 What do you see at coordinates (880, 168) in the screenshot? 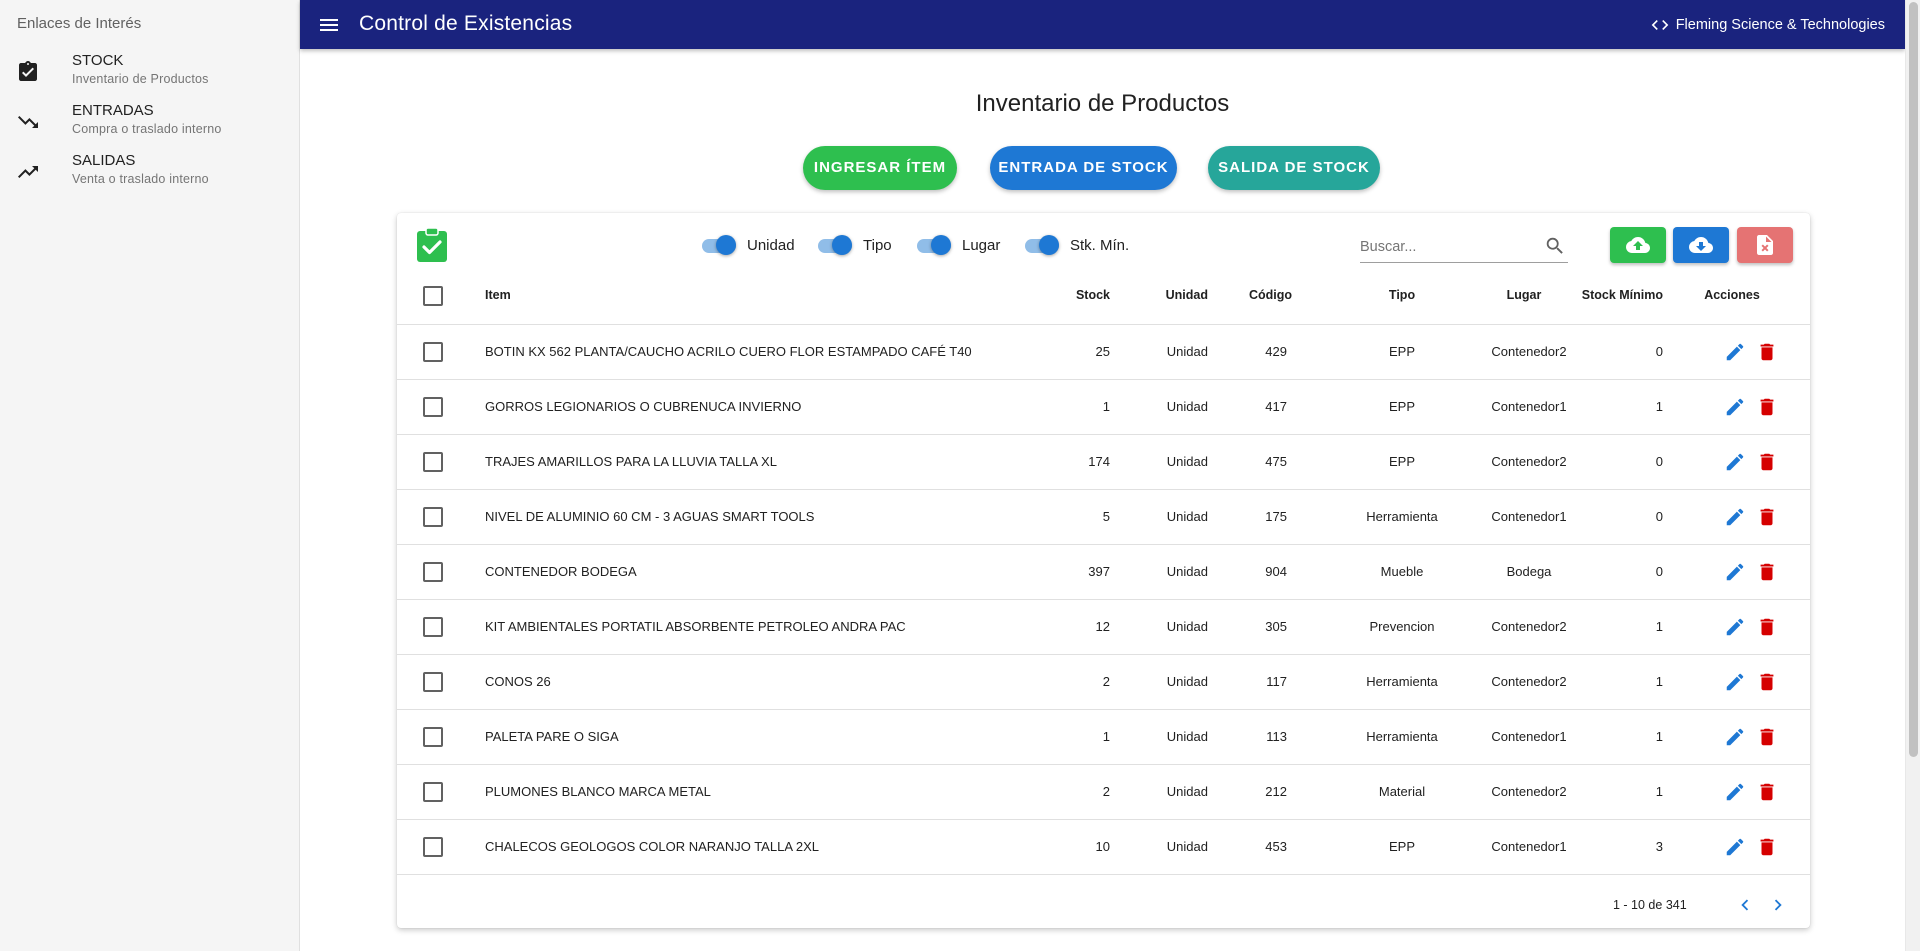
I see `ingresar-item-button: INGRESAR ÍTEM` at bounding box center [880, 168].